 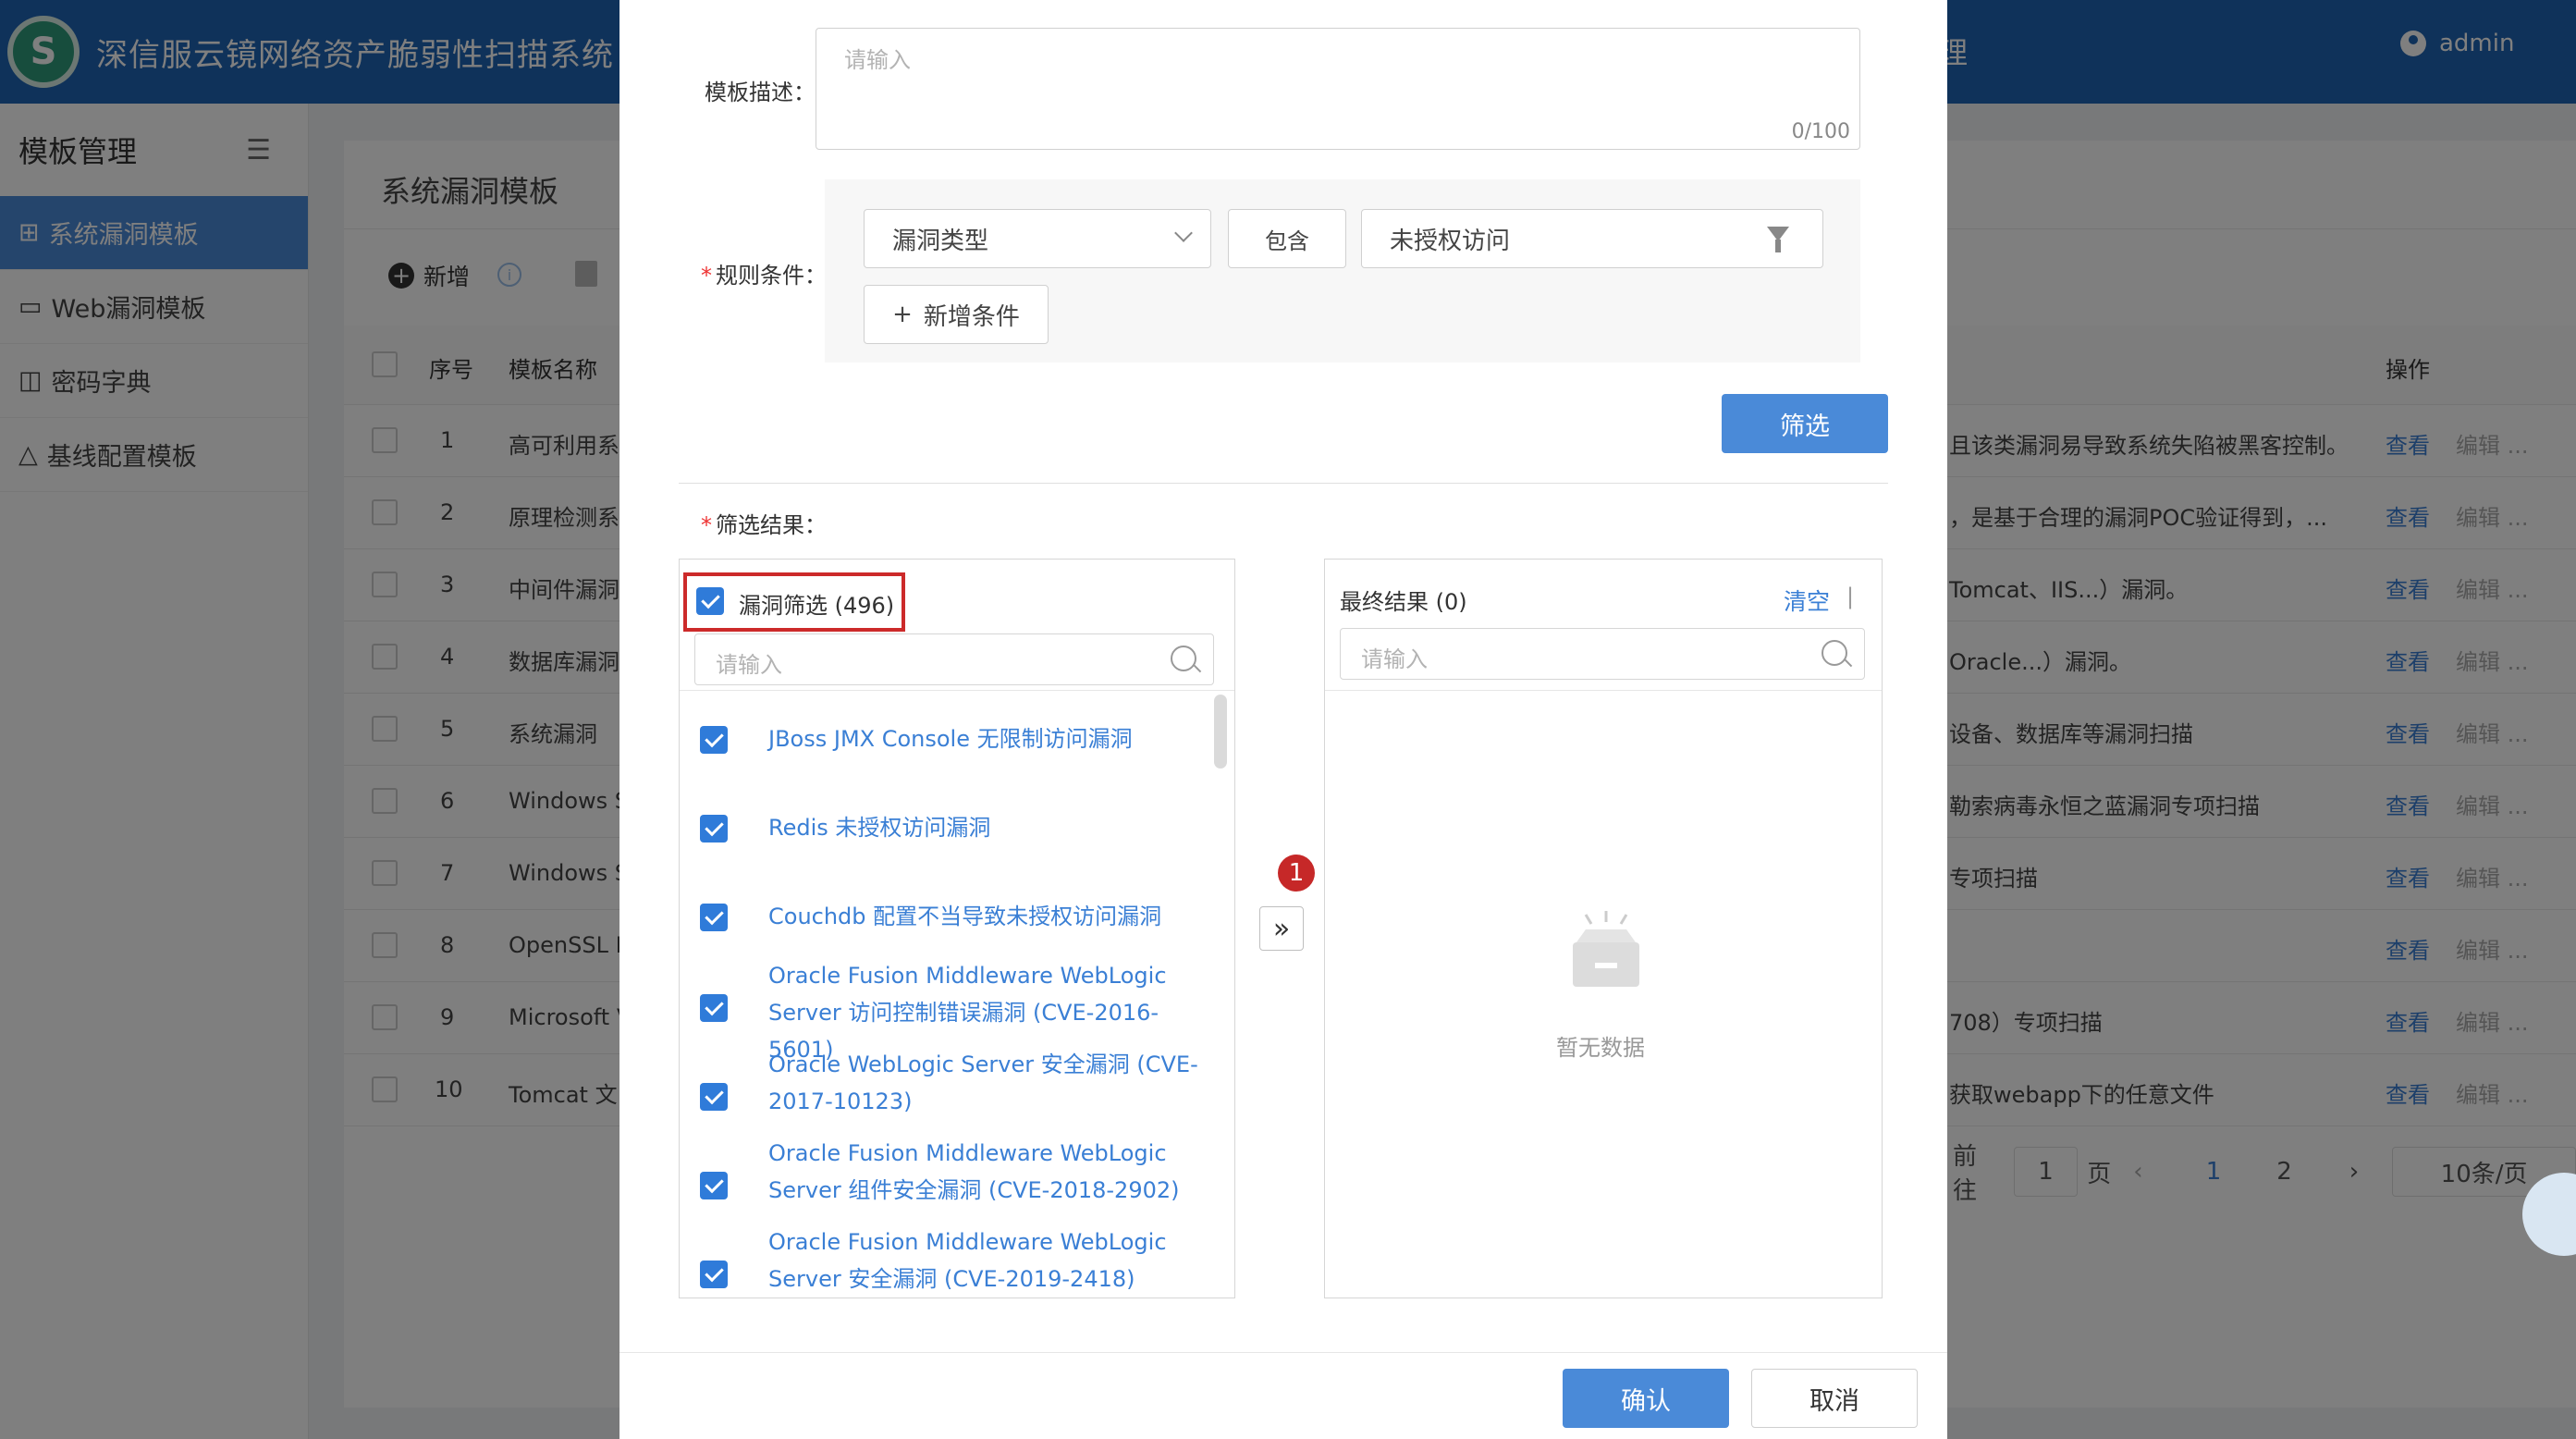 I want to click on rule-value-select: 未授权访问, so click(x=1592, y=238).